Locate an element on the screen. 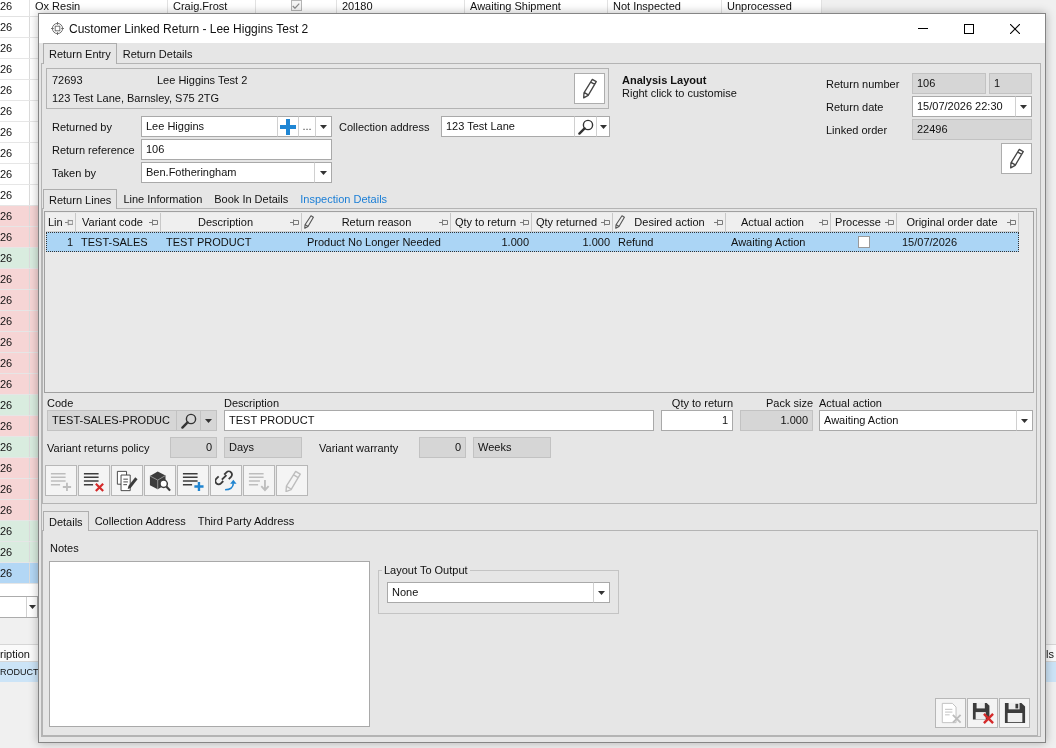  check-icon is located at coordinates (296, 5).